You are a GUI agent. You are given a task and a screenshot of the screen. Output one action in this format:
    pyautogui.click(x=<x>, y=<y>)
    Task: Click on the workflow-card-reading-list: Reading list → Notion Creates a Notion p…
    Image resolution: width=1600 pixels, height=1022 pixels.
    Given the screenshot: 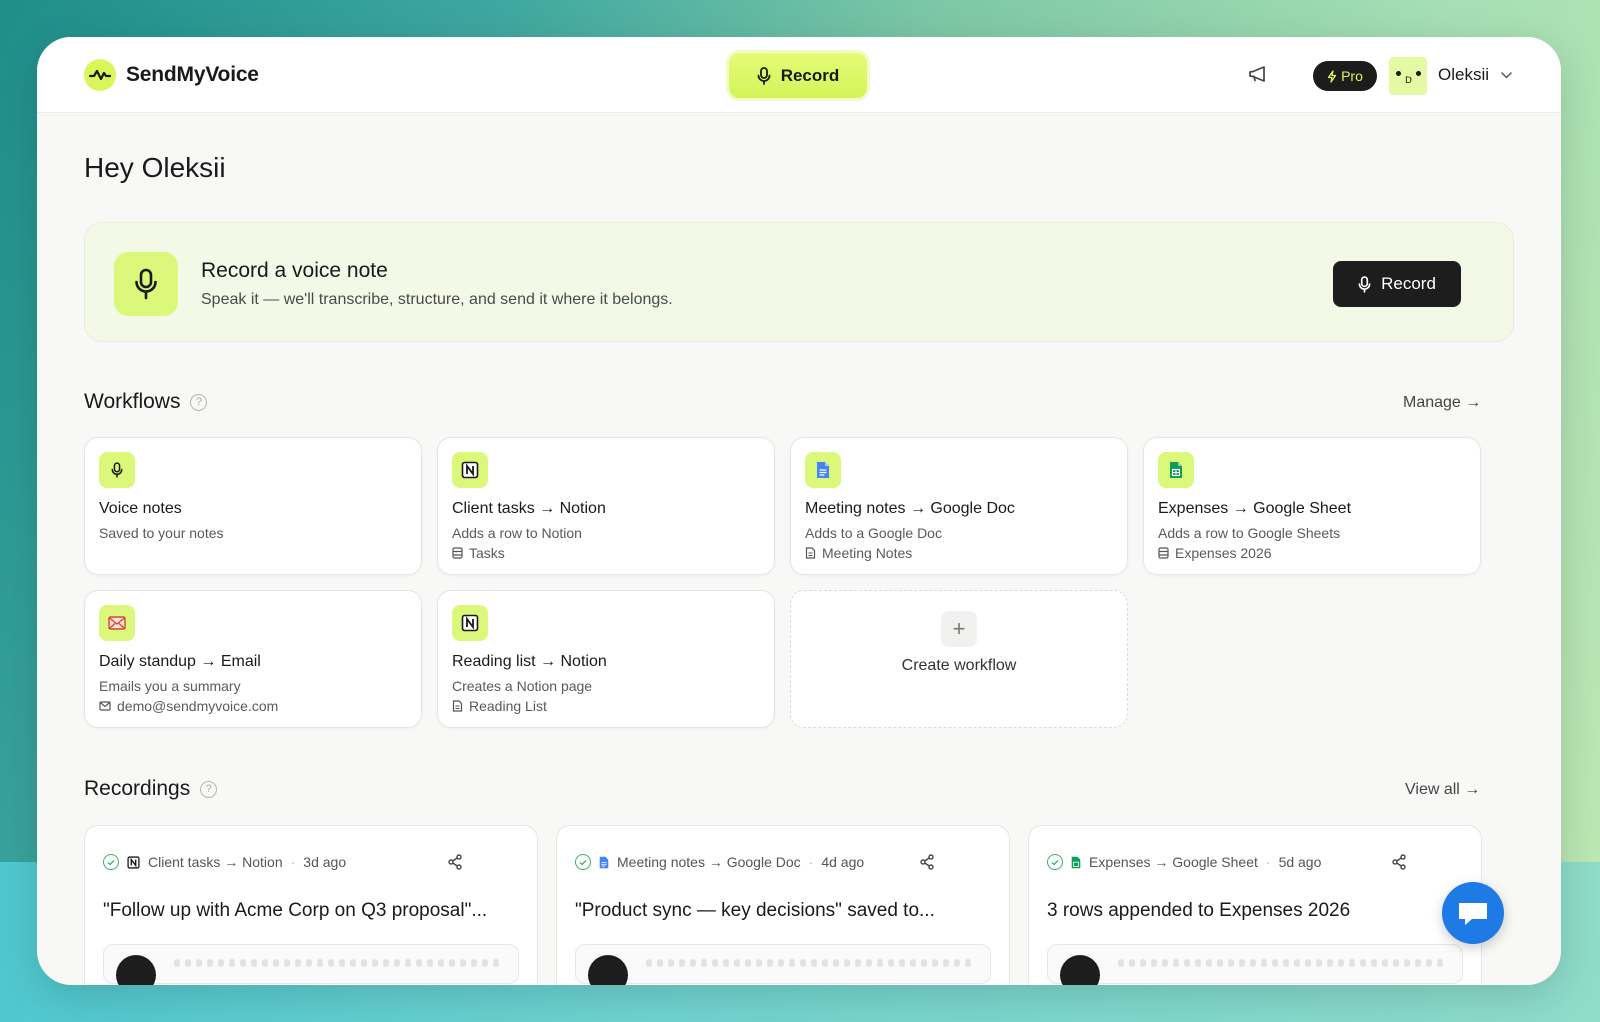 What is the action you would take?
    pyautogui.click(x=606, y=659)
    